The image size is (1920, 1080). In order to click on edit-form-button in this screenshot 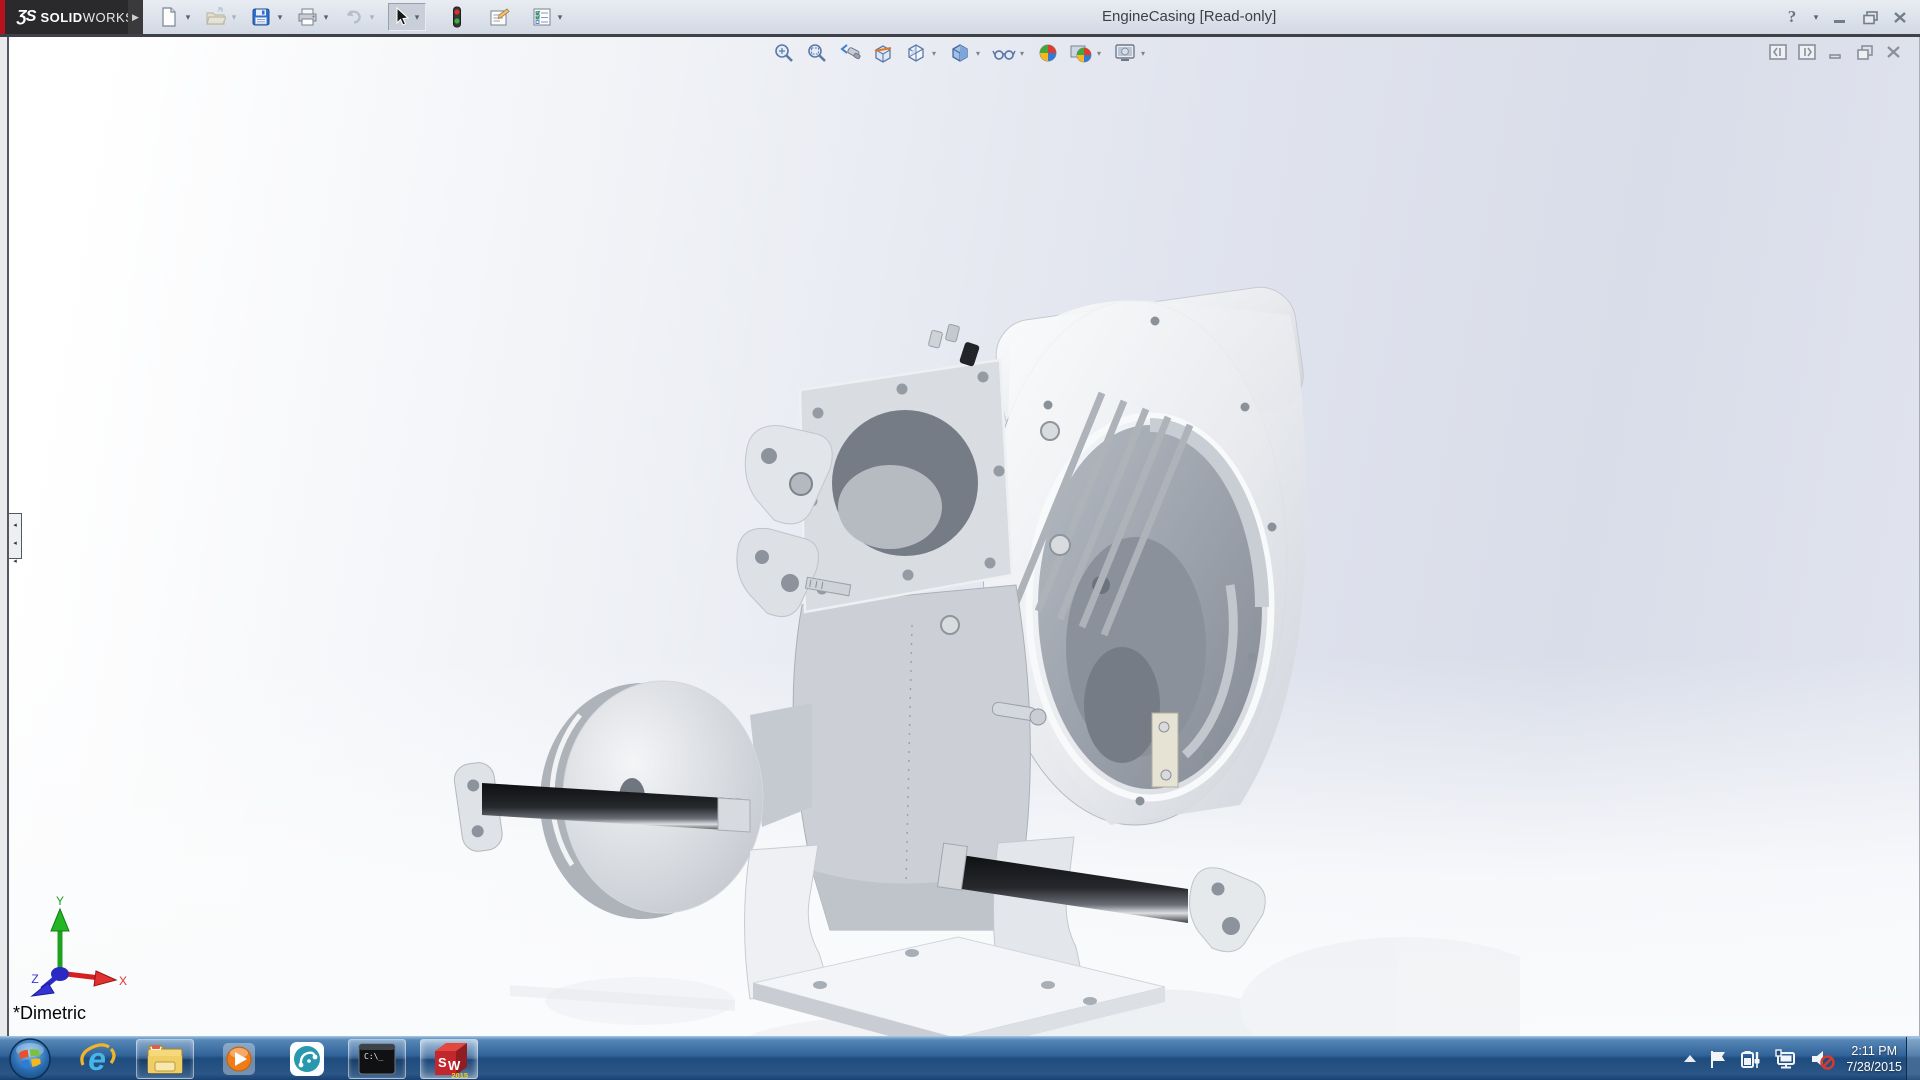, I will do `click(499, 17)`.